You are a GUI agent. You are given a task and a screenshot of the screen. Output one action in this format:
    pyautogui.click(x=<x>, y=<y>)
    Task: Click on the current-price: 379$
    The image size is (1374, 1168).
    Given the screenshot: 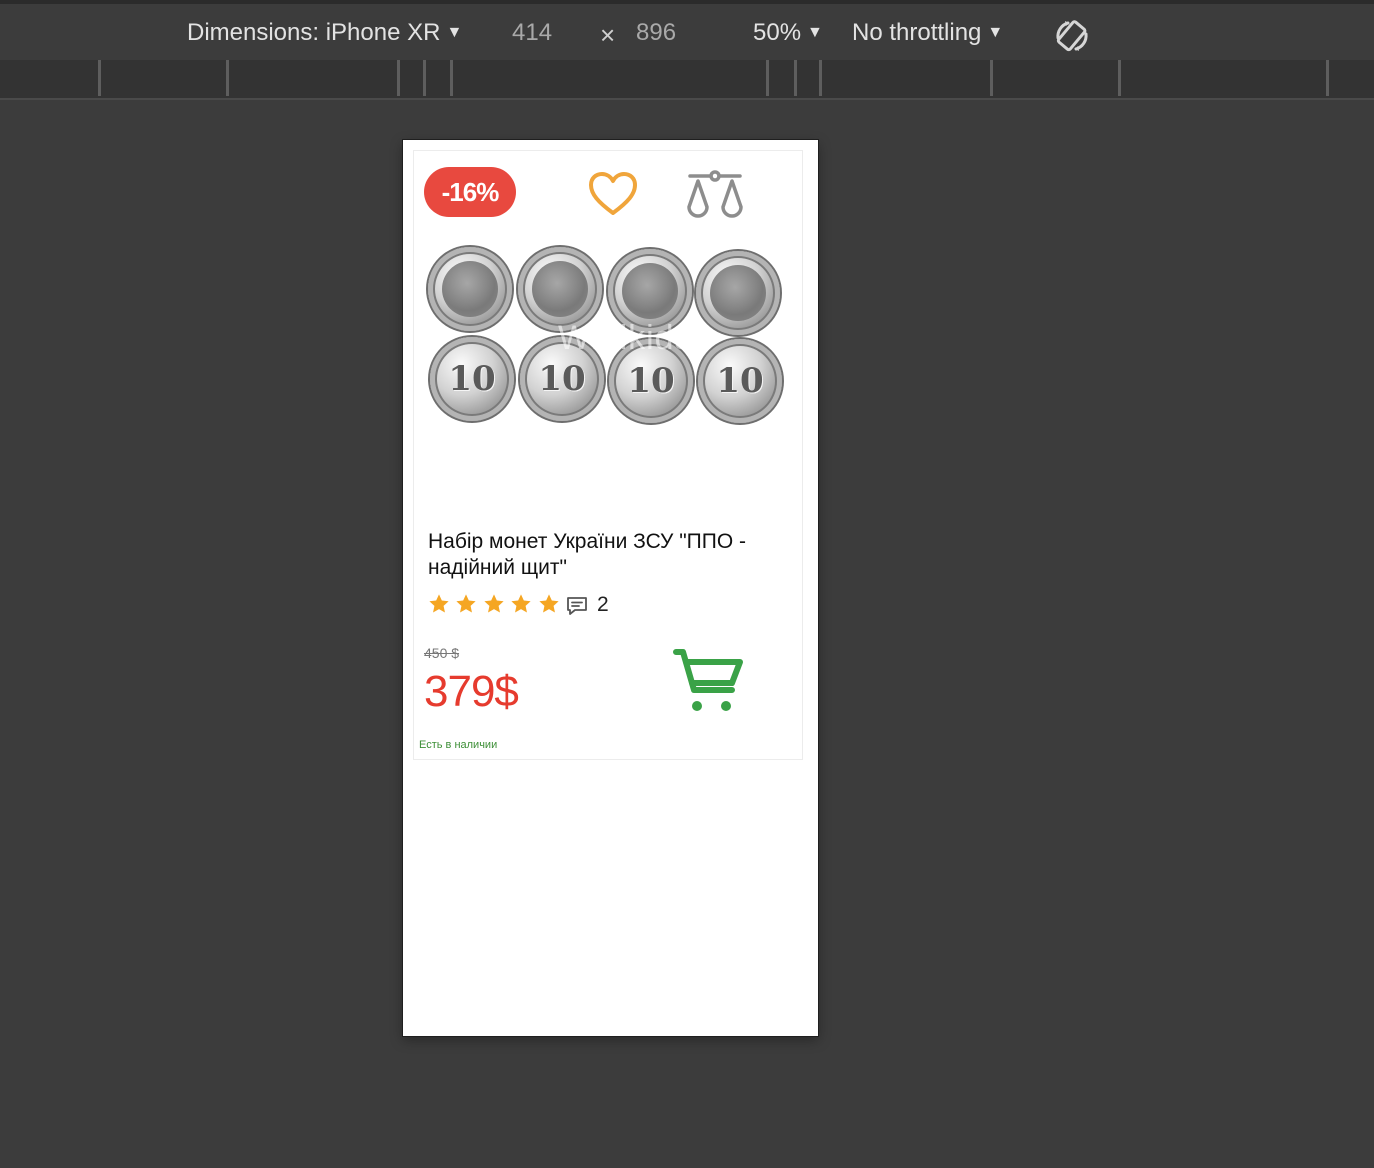 What is the action you would take?
    pyautogui.click(x=471, y=691)
    